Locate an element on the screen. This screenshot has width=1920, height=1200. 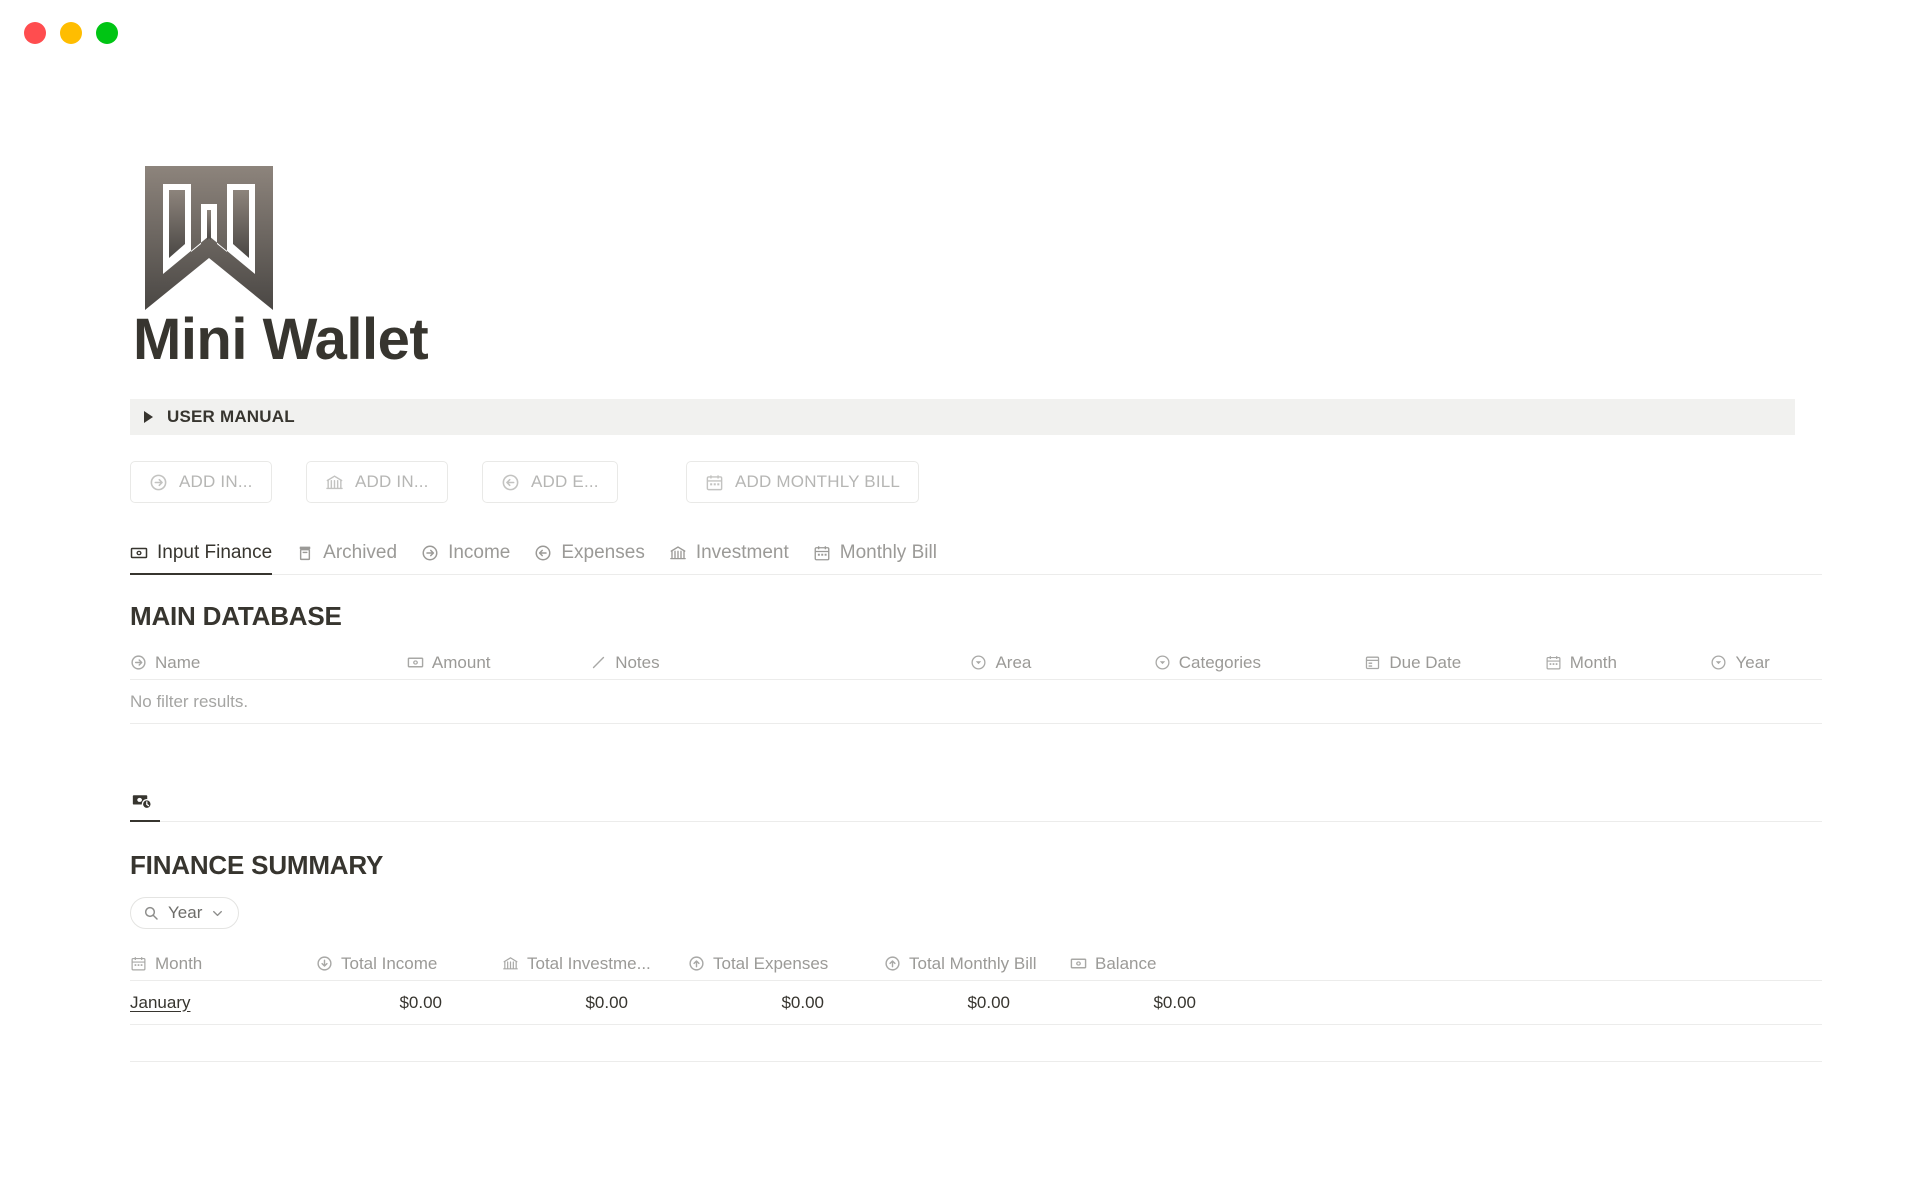
column-header-area: Area is located at coordinates (1061, 663).